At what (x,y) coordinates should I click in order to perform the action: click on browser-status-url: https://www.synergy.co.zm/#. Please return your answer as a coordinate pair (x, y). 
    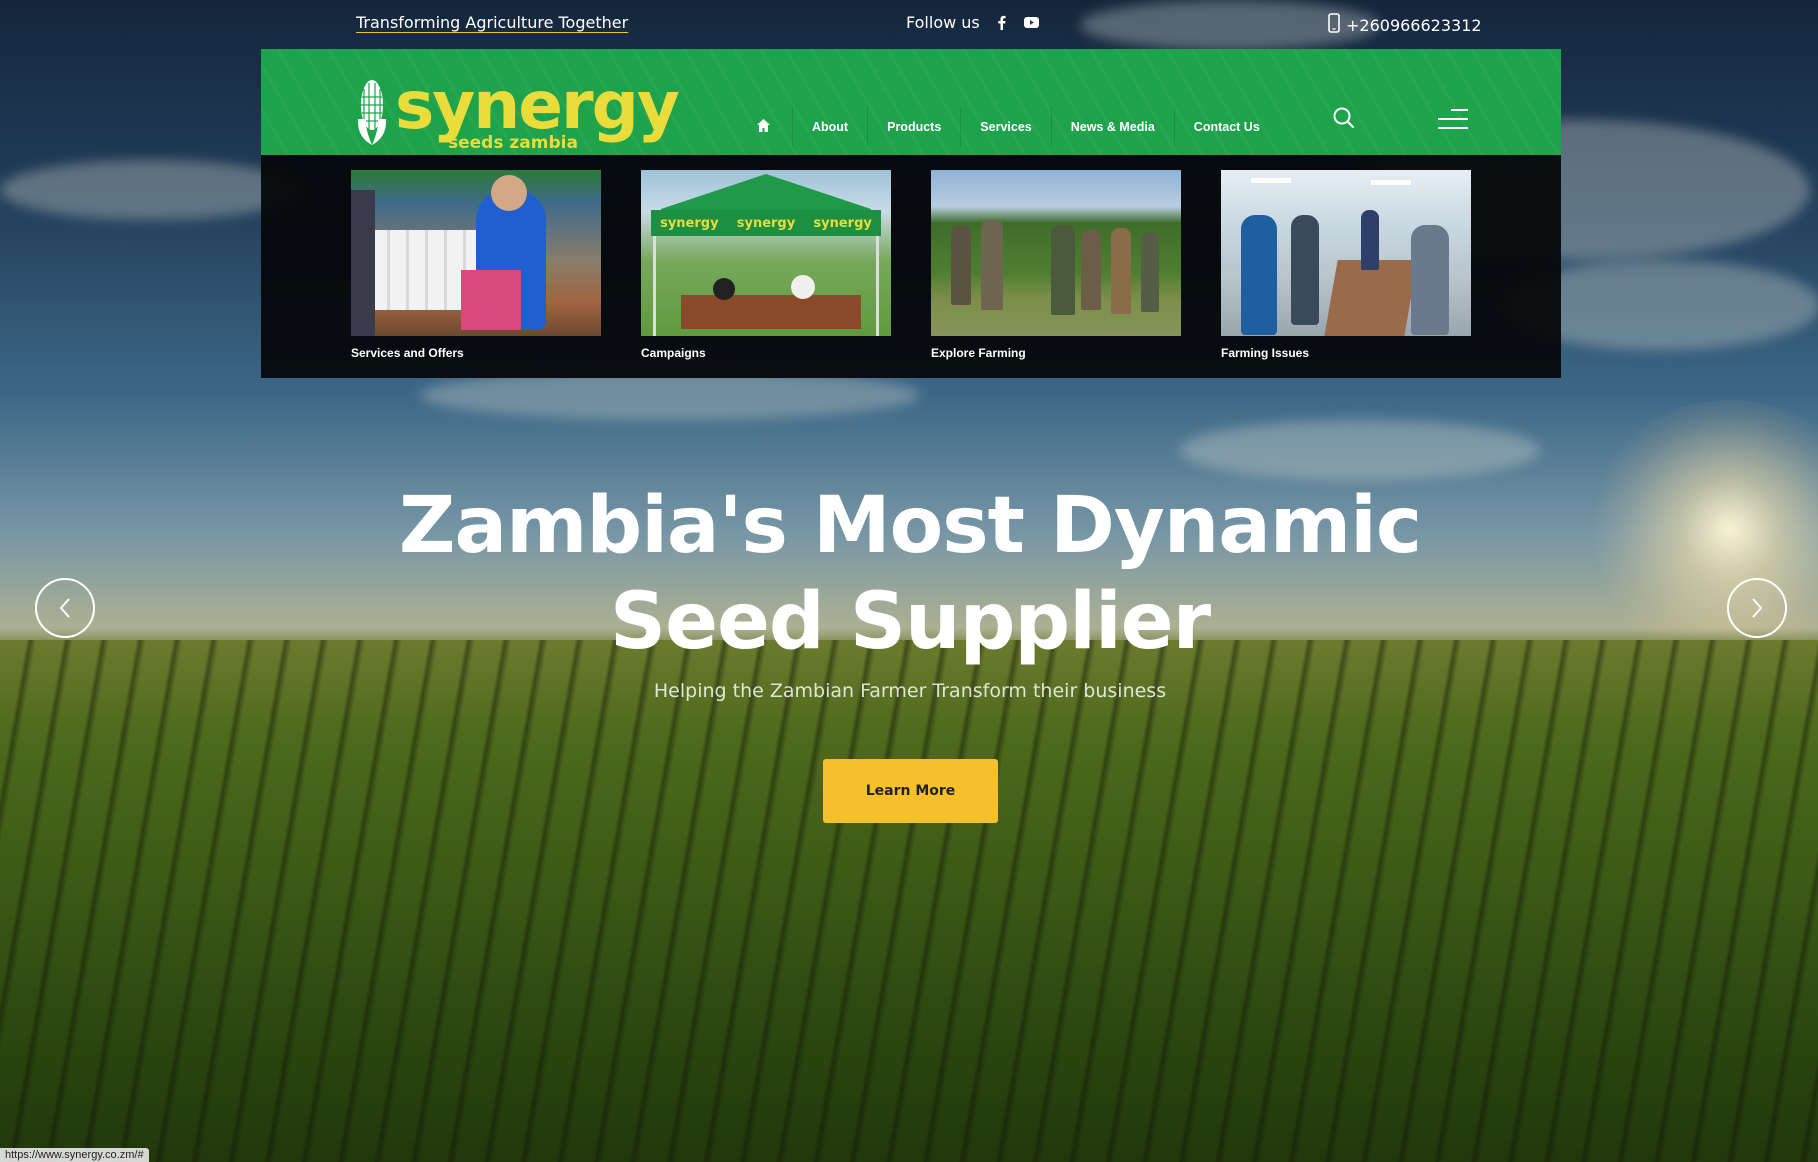
    Looking at the image, I should click on (74, 1155).